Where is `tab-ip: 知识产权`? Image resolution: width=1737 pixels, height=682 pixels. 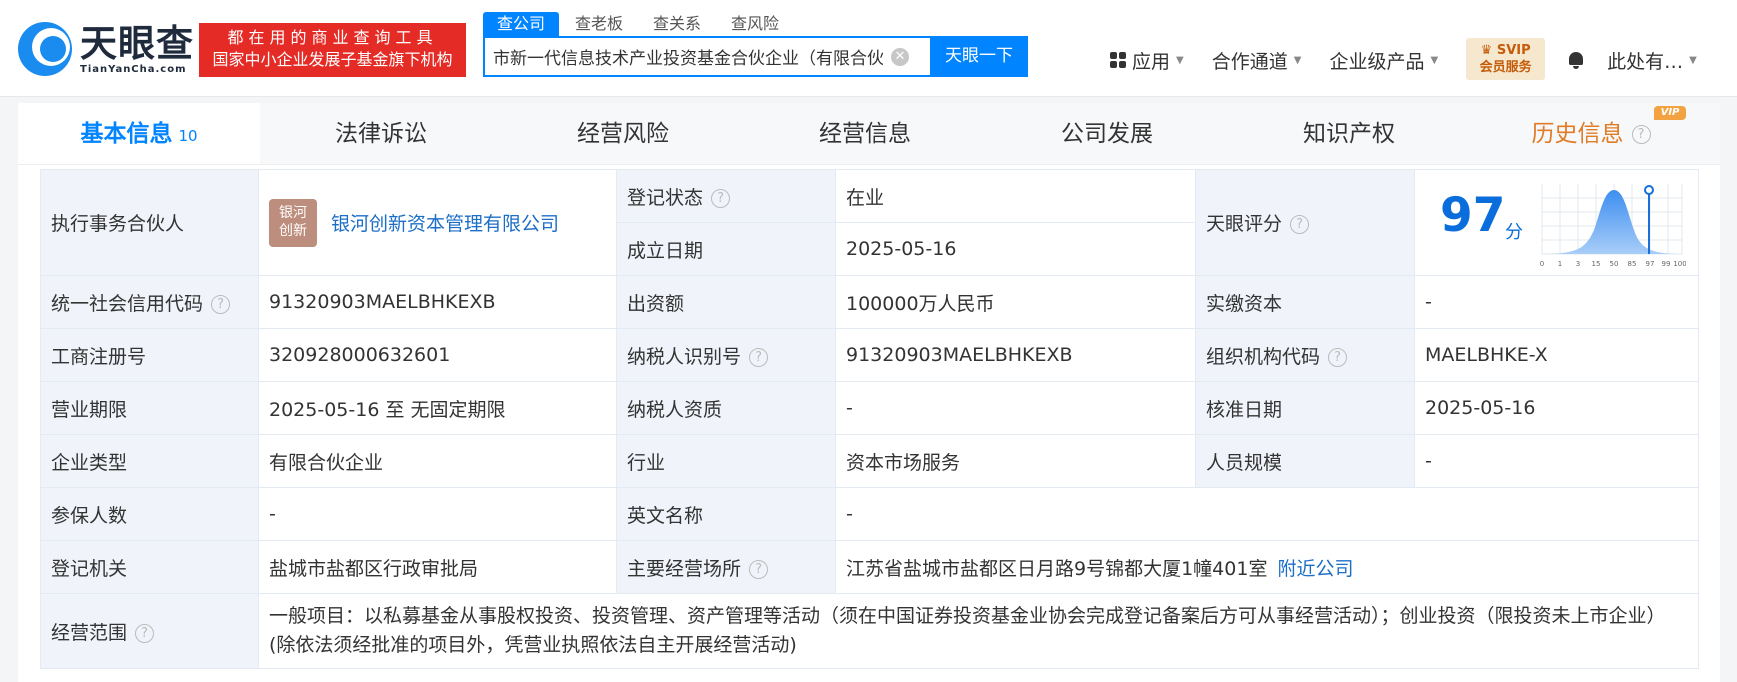 tab-ip: 知识产权 is located at coordinates (1349, 133).